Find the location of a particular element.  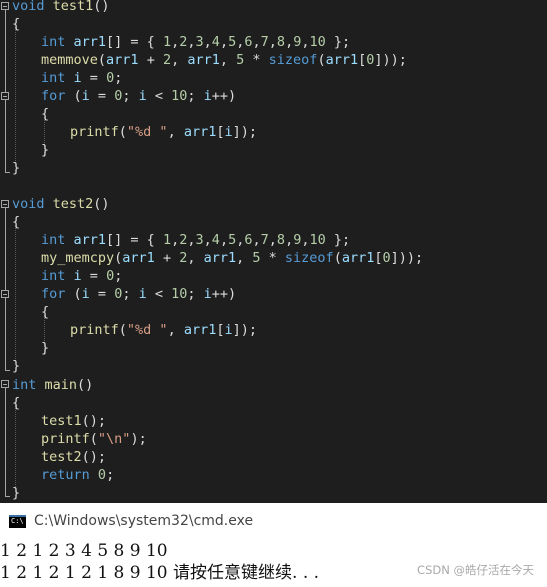

console-output-line: 1 2 1 2 1 2 1 8 9 10 请按任意键继续. . . is located at coordinates (160, 573).